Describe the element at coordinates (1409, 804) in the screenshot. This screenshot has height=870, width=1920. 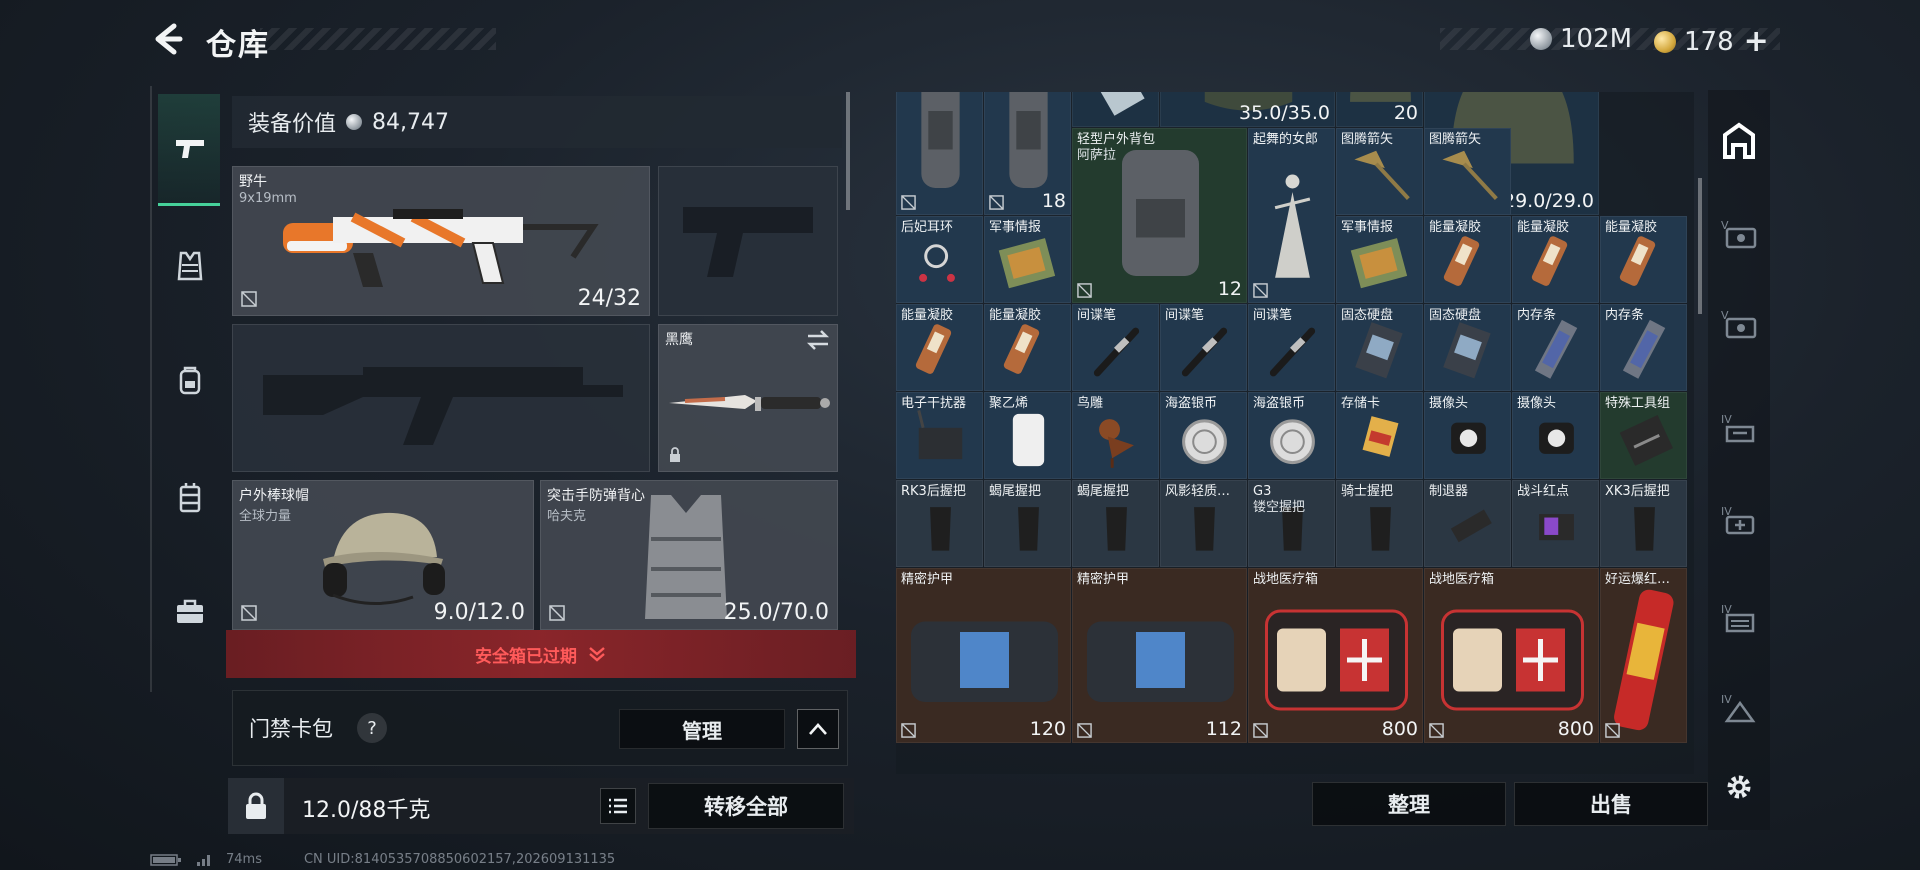
I see `sort-button: 整理` at that location.